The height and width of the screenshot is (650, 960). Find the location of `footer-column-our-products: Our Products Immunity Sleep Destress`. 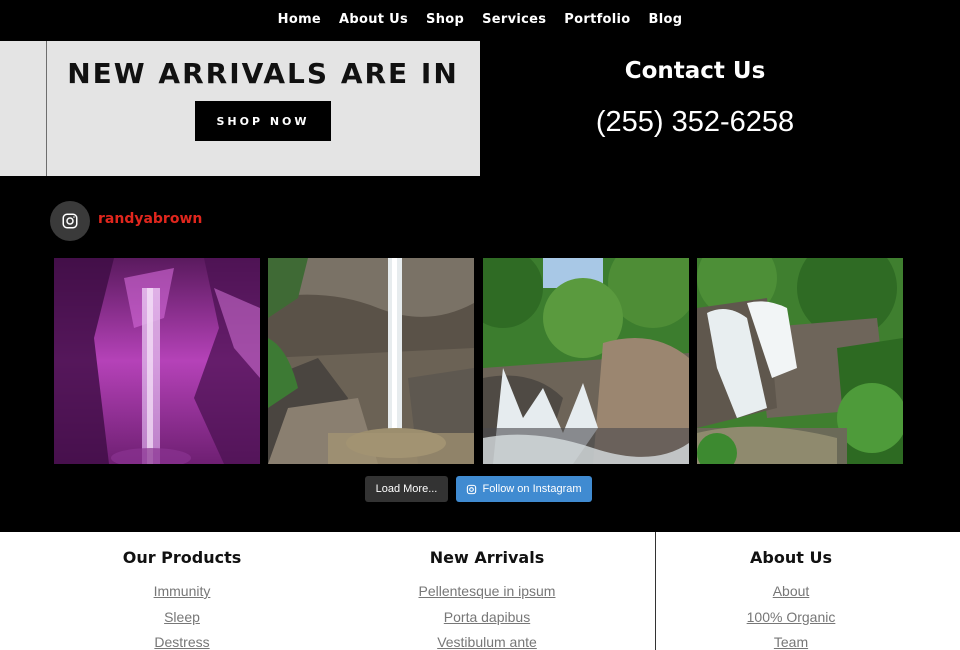

footer-column-our-products: Our Products Immunity Sleep Destress is located at coordinates (182, 599).